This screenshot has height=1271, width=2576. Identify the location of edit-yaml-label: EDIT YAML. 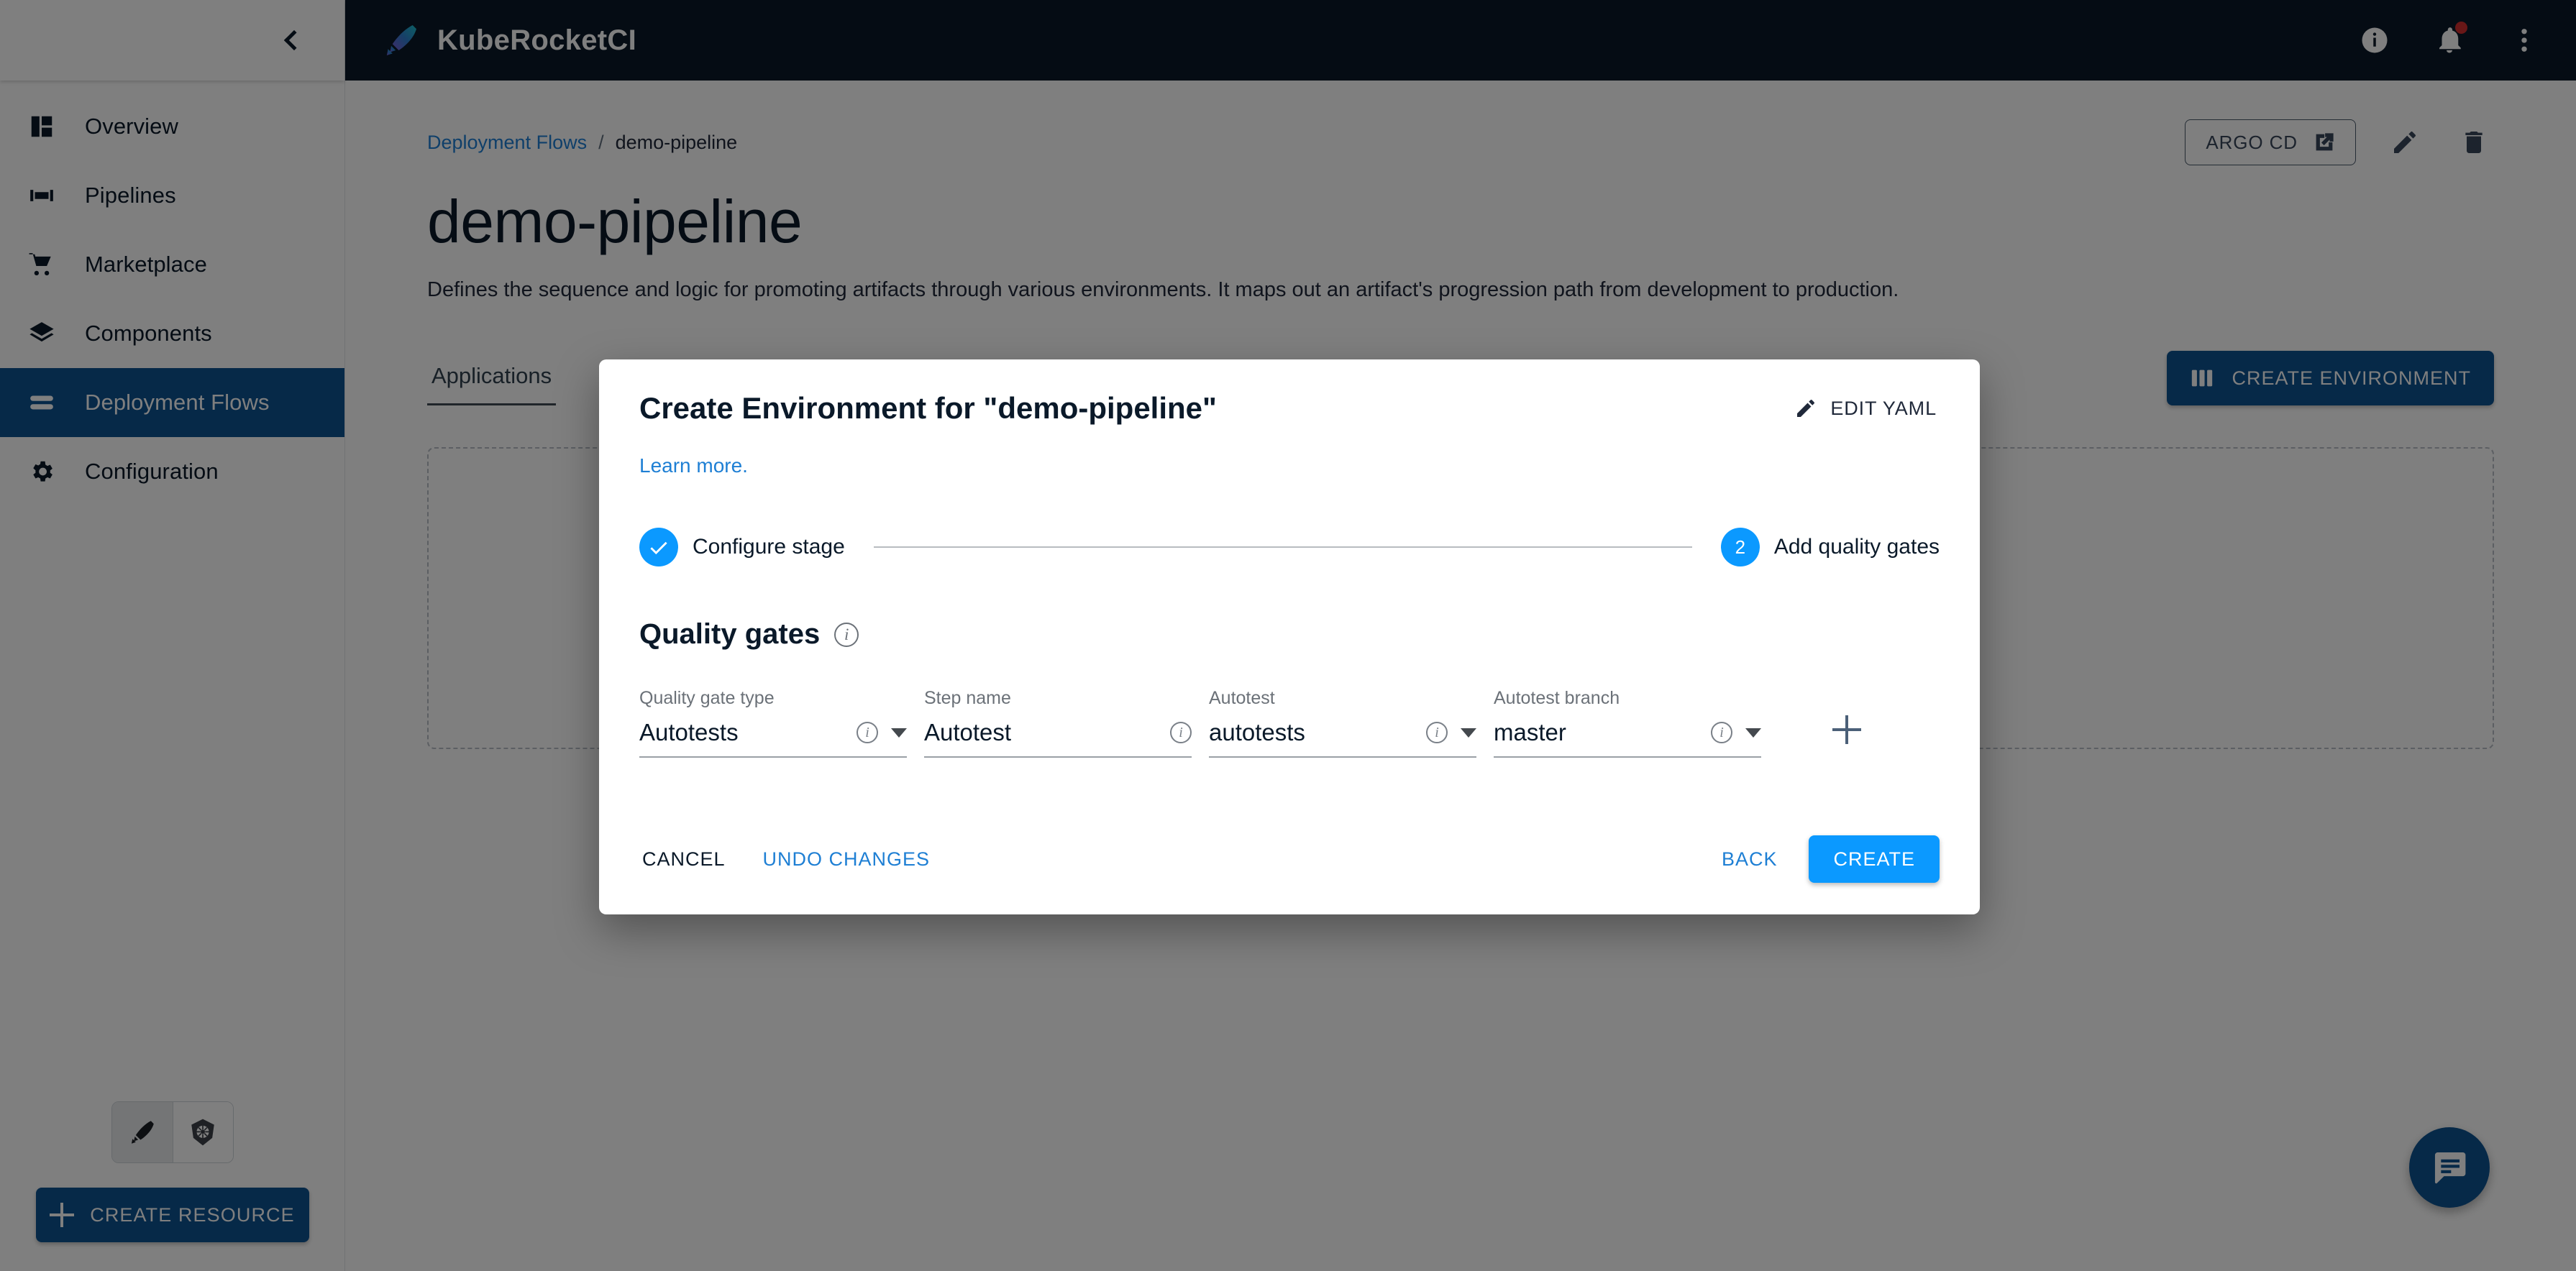
(1883, 408).